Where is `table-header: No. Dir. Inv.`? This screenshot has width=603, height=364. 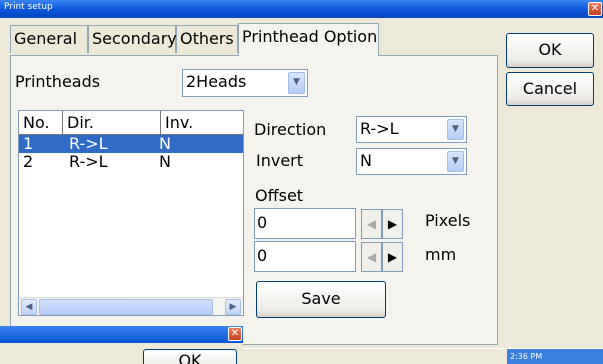 table-header: No. Dir. Inv. is located at coordinates (131, 123).